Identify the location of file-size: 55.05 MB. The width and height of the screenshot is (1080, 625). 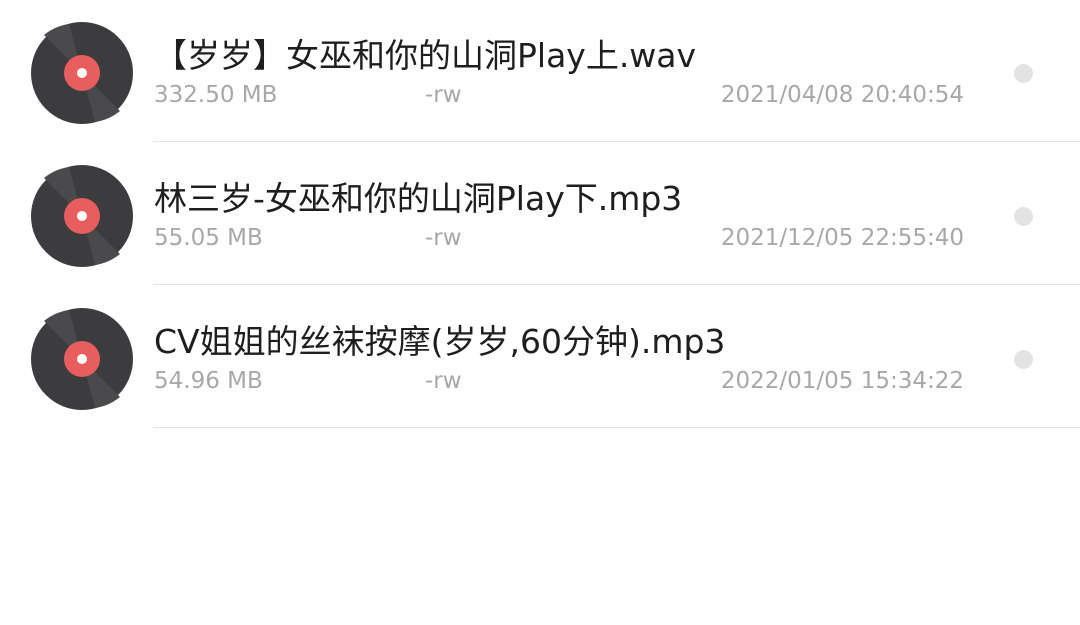
(208, 238).